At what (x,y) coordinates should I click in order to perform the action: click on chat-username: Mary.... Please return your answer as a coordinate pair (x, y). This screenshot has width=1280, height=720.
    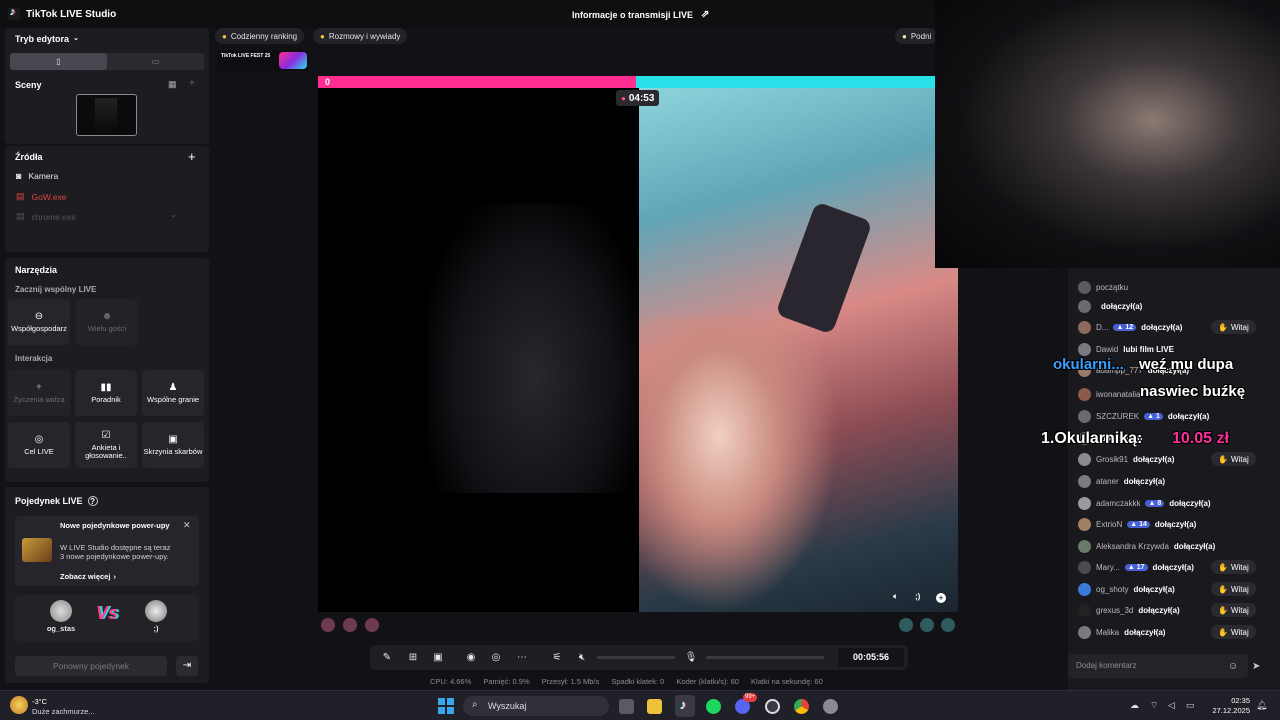
    Looking at the image, I should click on (1108, 567).